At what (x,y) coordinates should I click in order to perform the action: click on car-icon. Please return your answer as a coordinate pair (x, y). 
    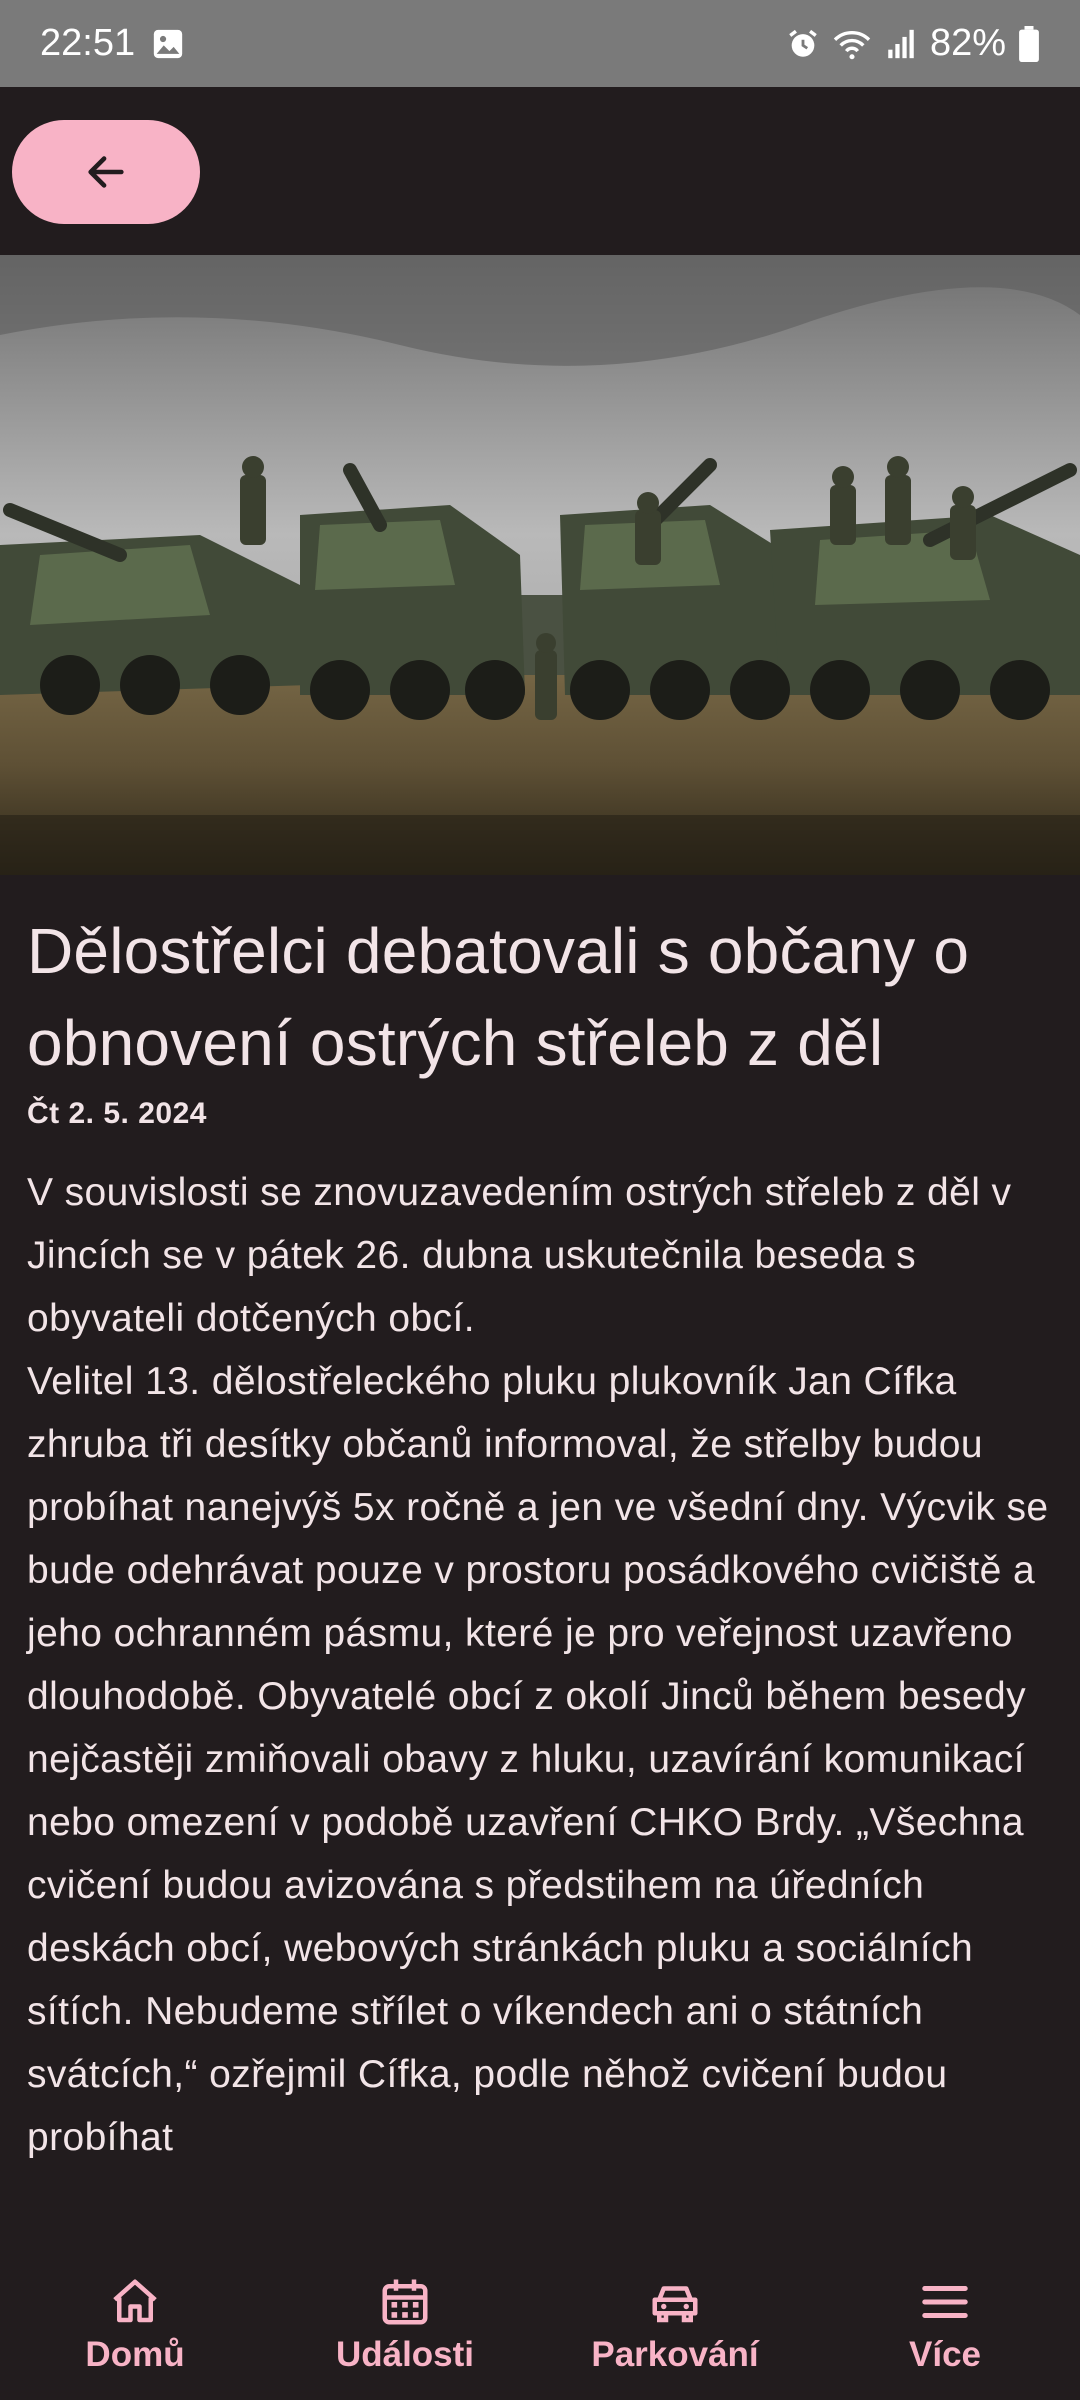
    Looking at the image, I should click on (675, 2305).